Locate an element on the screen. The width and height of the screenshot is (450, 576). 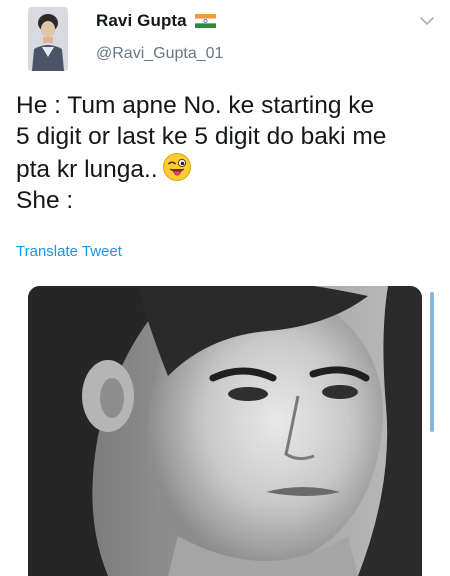
name-row: Ravi Gupta is located at coordinates (156, 21).